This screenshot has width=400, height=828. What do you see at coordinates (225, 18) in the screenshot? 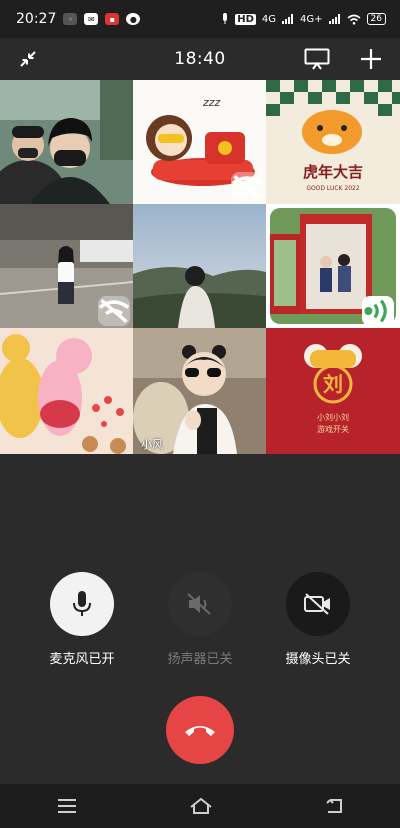
I see `mic-status-icon` at bounding box center [225, 18].